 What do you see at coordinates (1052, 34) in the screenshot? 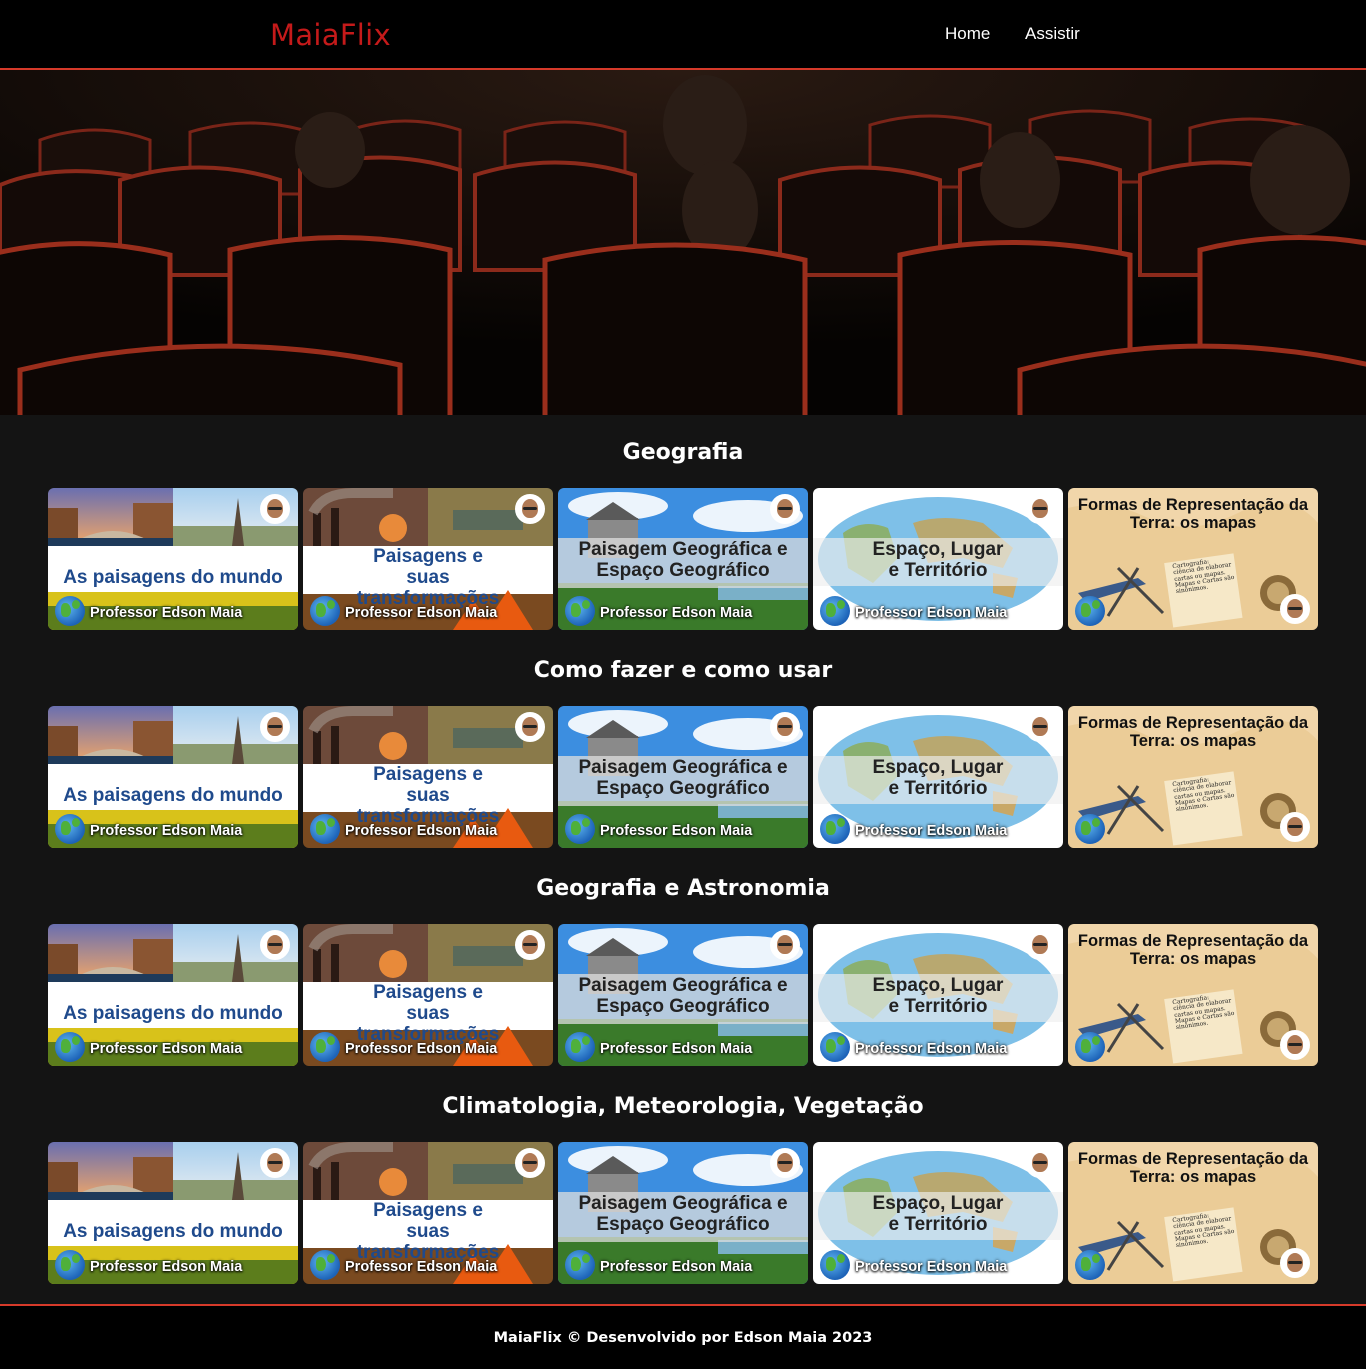
I see `nav-assistir-link: Assistir` at bounding box center [1052, 34].